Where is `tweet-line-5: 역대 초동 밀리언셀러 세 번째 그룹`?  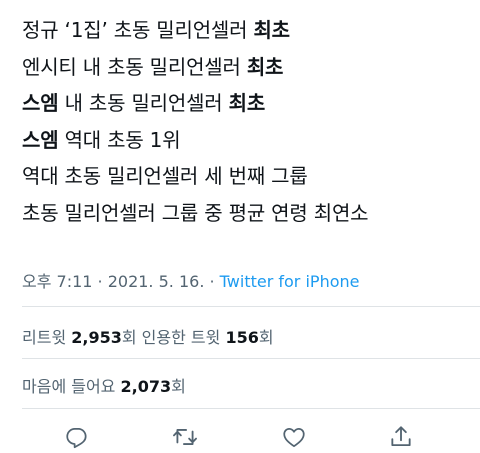 tweet-line-5: 역대 초동 밀리언셀러 세 번째 그룹 is located at coordinates (247, 176).